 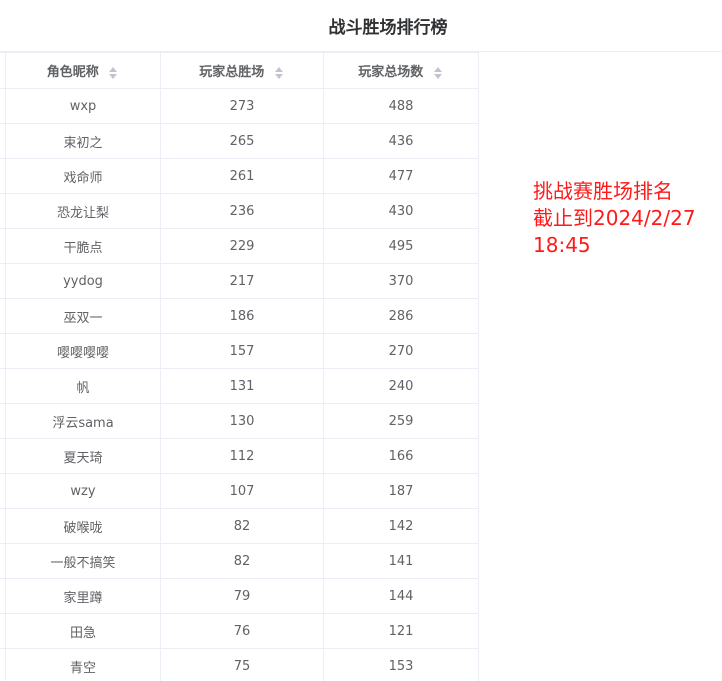 I want to click on table-cell-total-wins: 229, so click(x=242, y=246).